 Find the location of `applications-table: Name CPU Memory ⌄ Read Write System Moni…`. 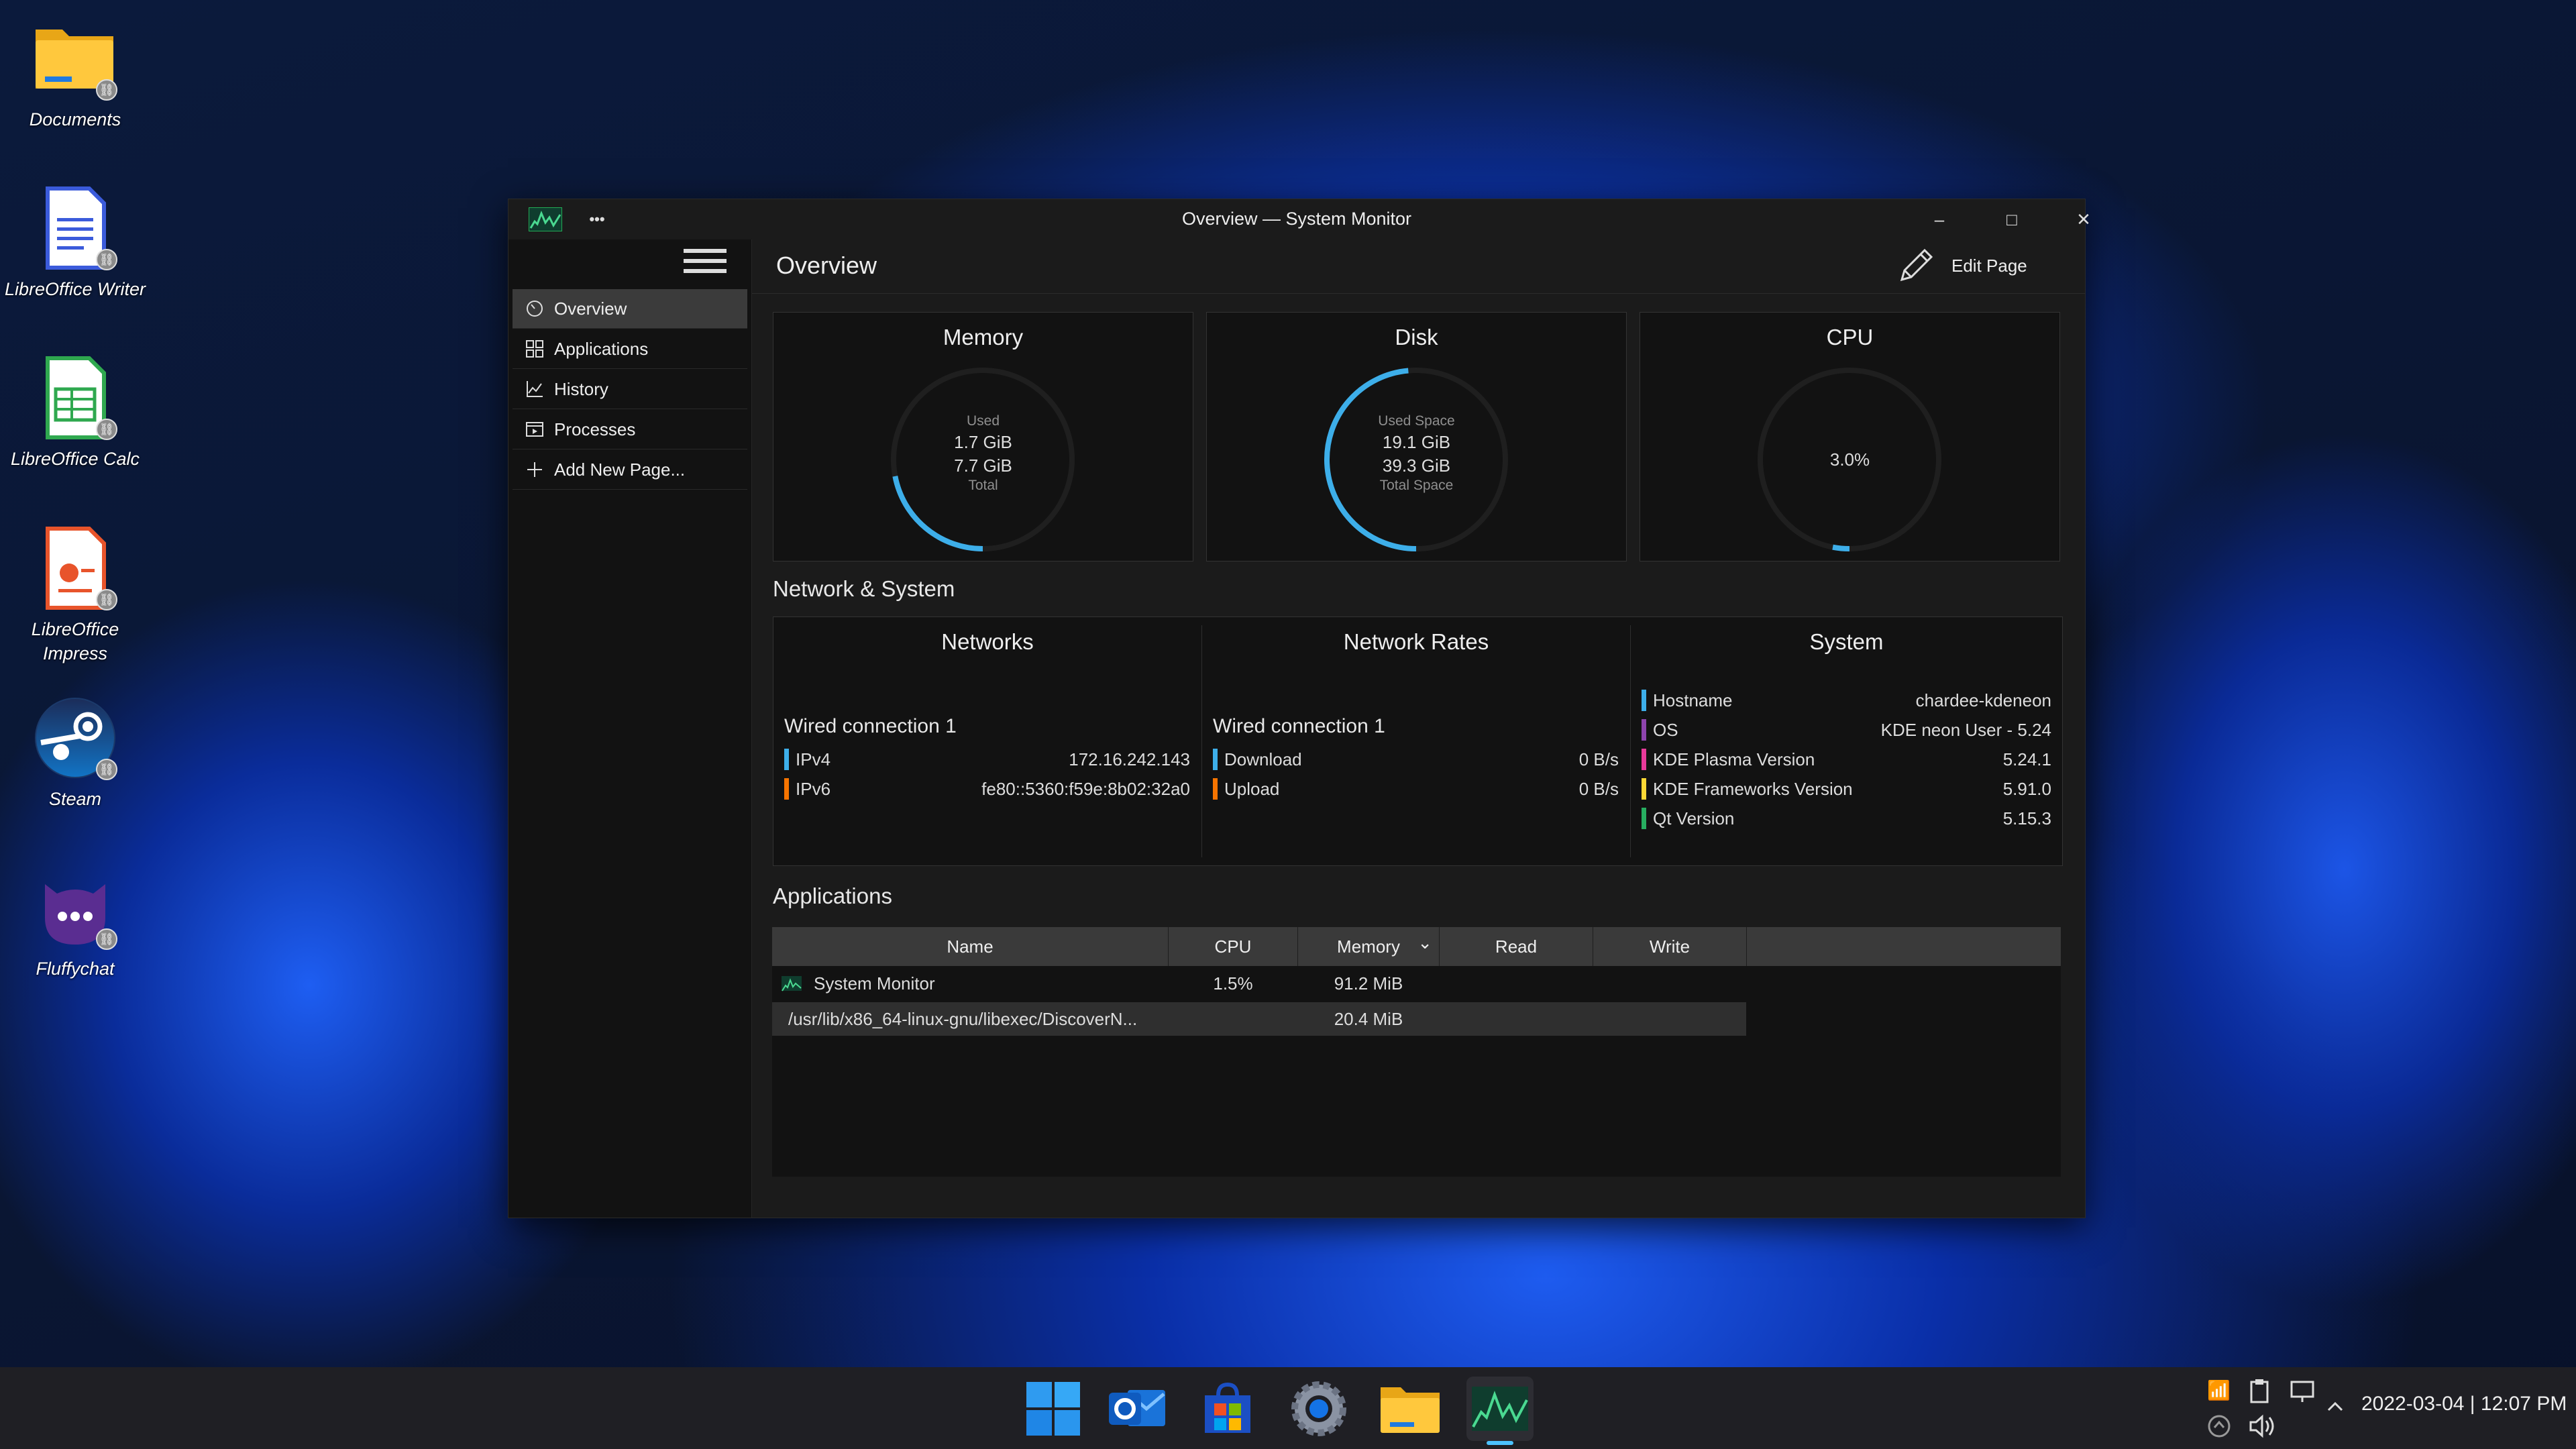

applications-table: Name CPU Memory ⌄ Read Write System Moni… is located at coordinates (1416, 1052).